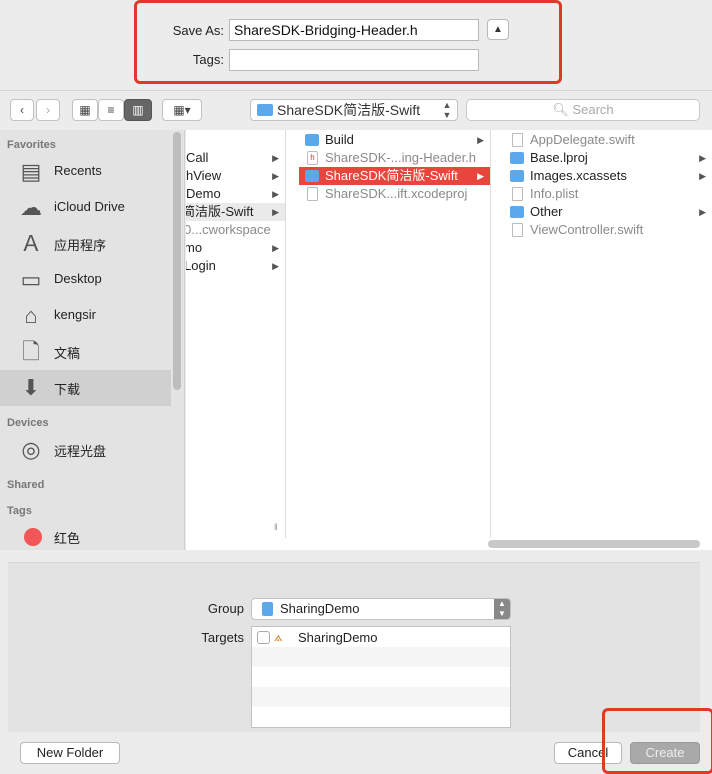 The image size is (712, 774). What do you see at coordinates (222, 637) in the screenshot?
I see `targets-label: Targets` at bounding box center [222, 637].